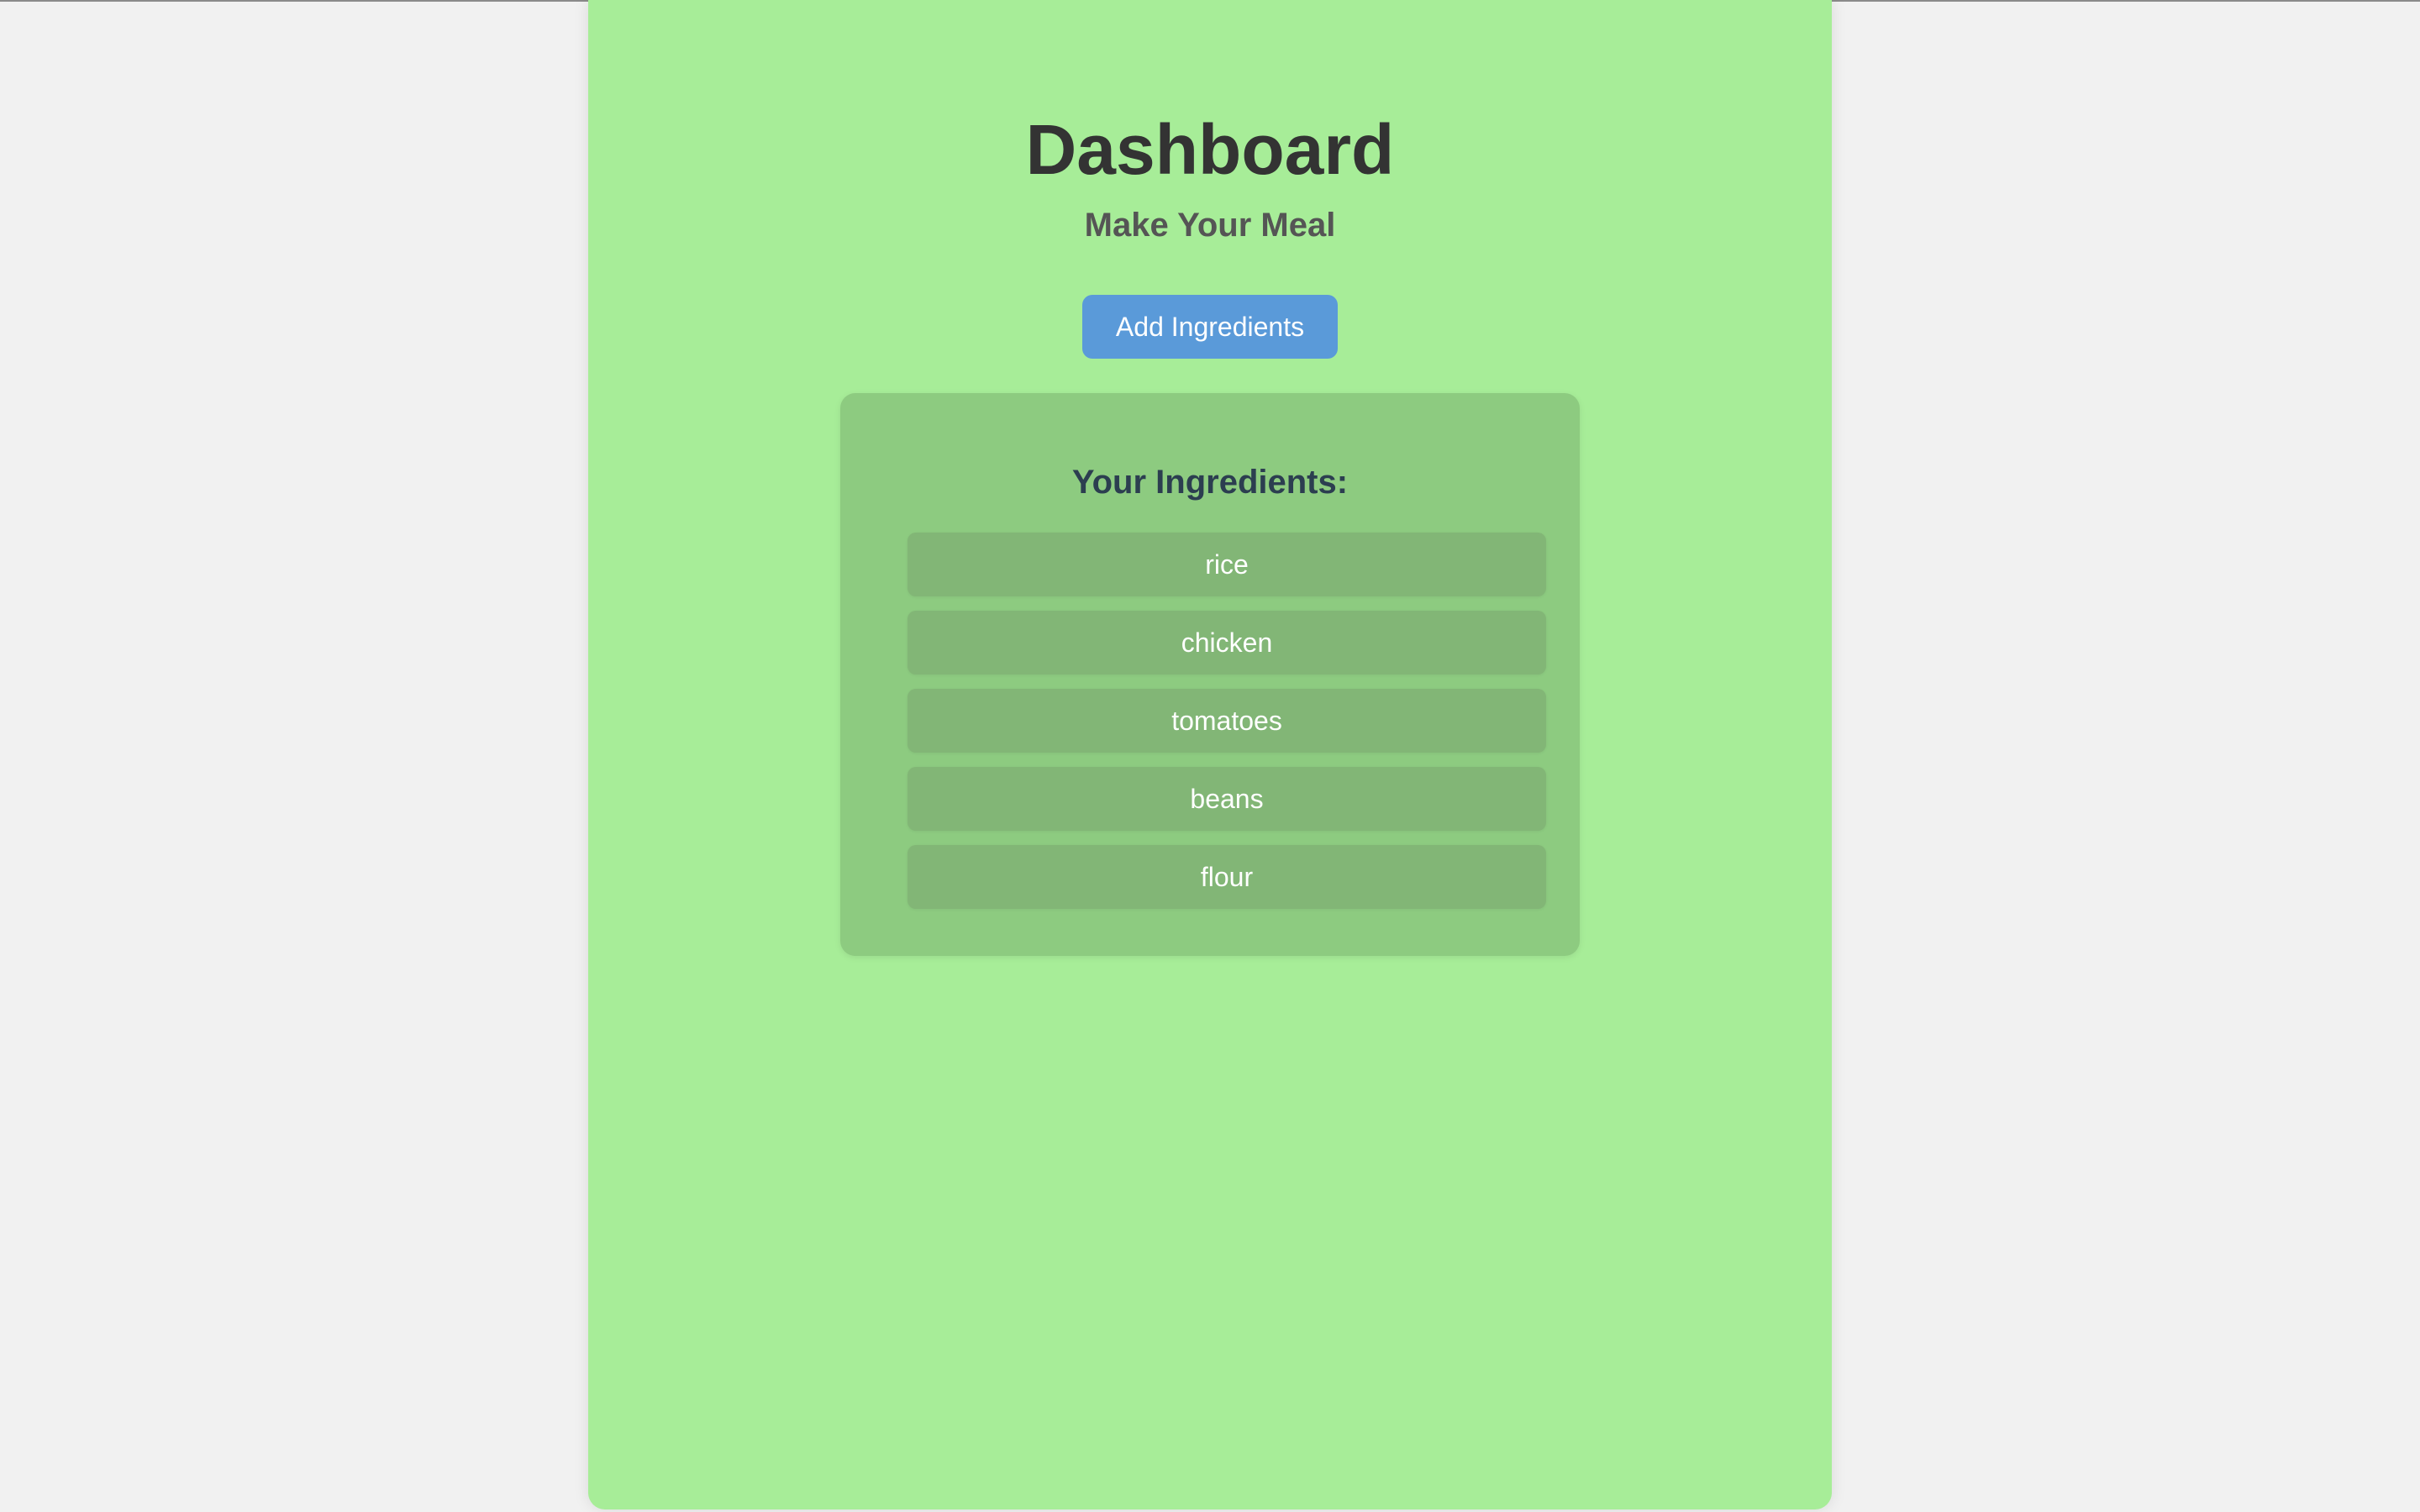  What do you see at coordinates (1210, 225) in the screenshot?
I see `page-subtitle: Make Your Meal` at bounding box center [1210, 225].